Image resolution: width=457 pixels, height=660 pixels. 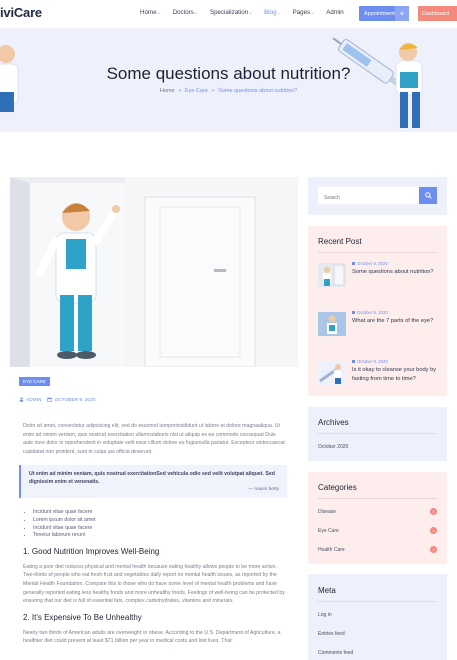 What do you see at coordinates (34, 381) in the screenshot?
I see `category-tag: EYE CARE` at bounding box center [34, 381].